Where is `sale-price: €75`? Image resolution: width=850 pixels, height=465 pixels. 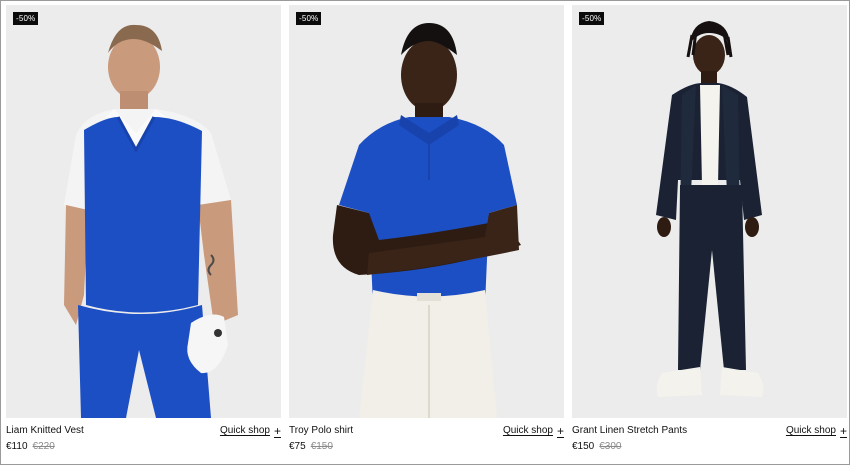 sale-price: €75 is located at coordinates (297, 446).